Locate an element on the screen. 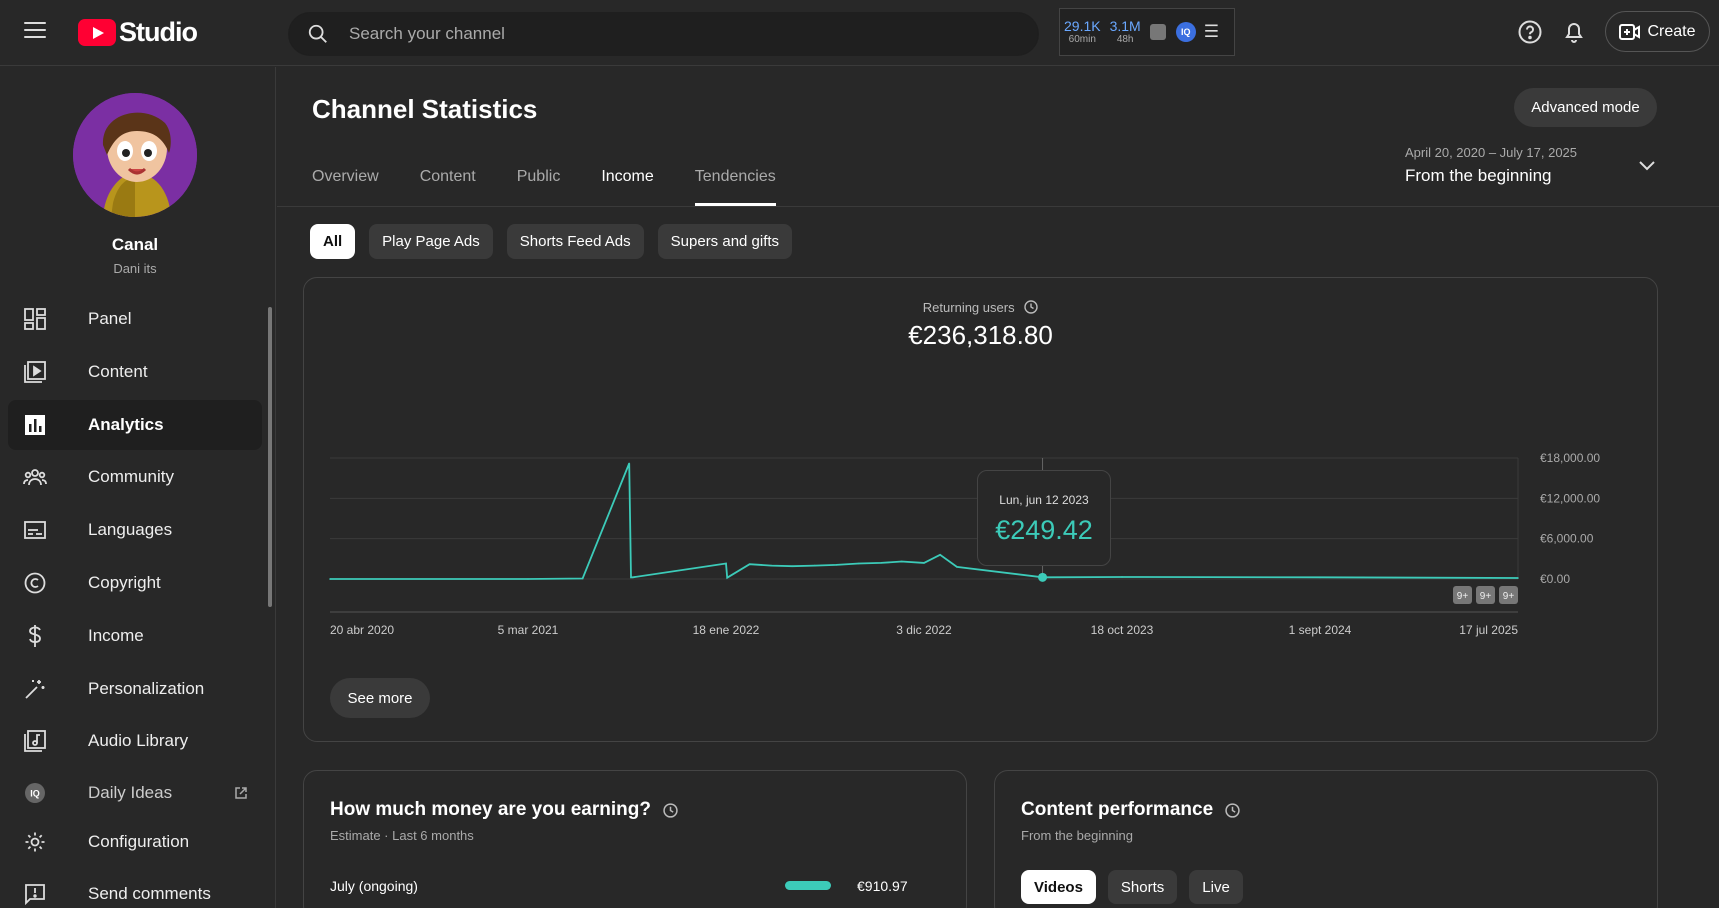 Image resolution: width=1719 pixels, height=908 pixels. earnings-card-title: How much money are you earning? is located at coordinates (490, 809).